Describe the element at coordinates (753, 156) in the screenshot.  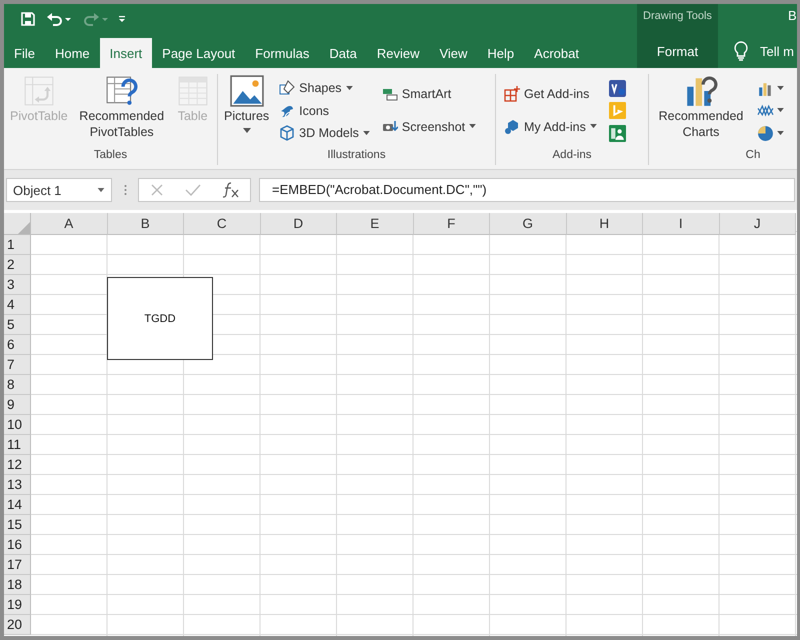
I see `group-label: Ch` at that location.